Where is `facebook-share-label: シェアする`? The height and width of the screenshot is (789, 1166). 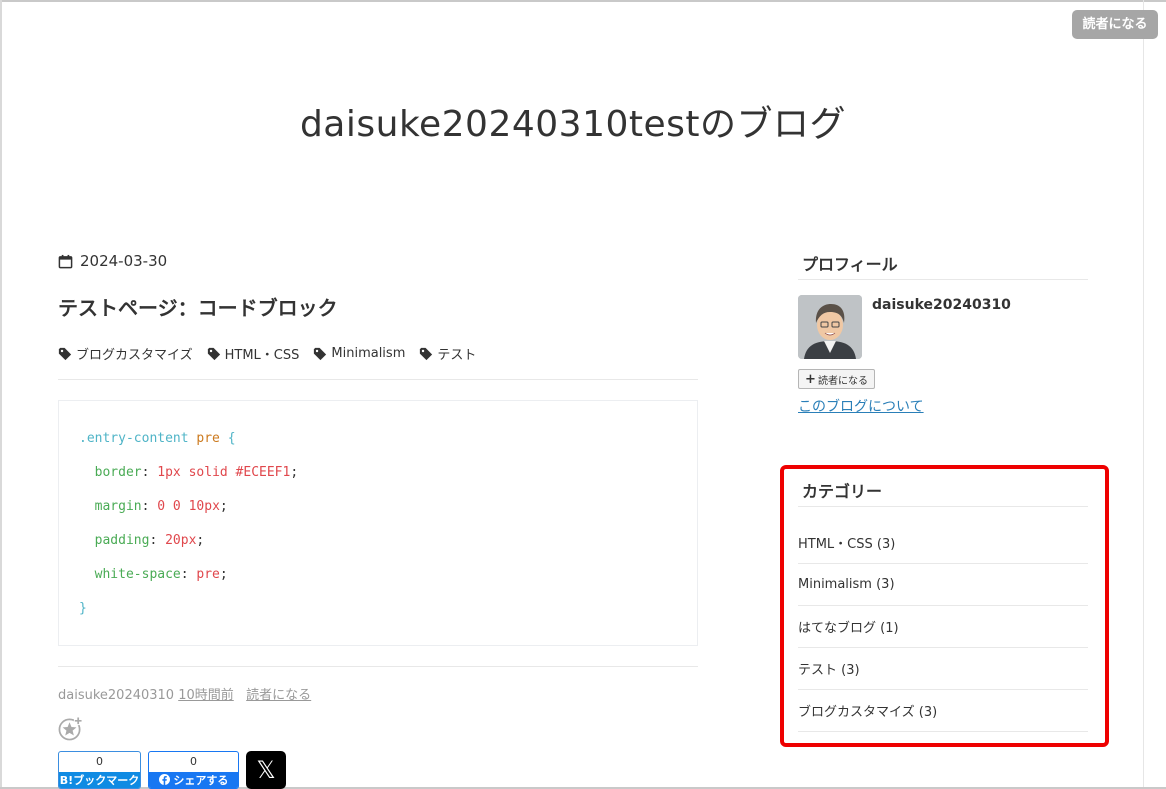
facebook-share-label: シェアする is located at coordinates (193, 780).